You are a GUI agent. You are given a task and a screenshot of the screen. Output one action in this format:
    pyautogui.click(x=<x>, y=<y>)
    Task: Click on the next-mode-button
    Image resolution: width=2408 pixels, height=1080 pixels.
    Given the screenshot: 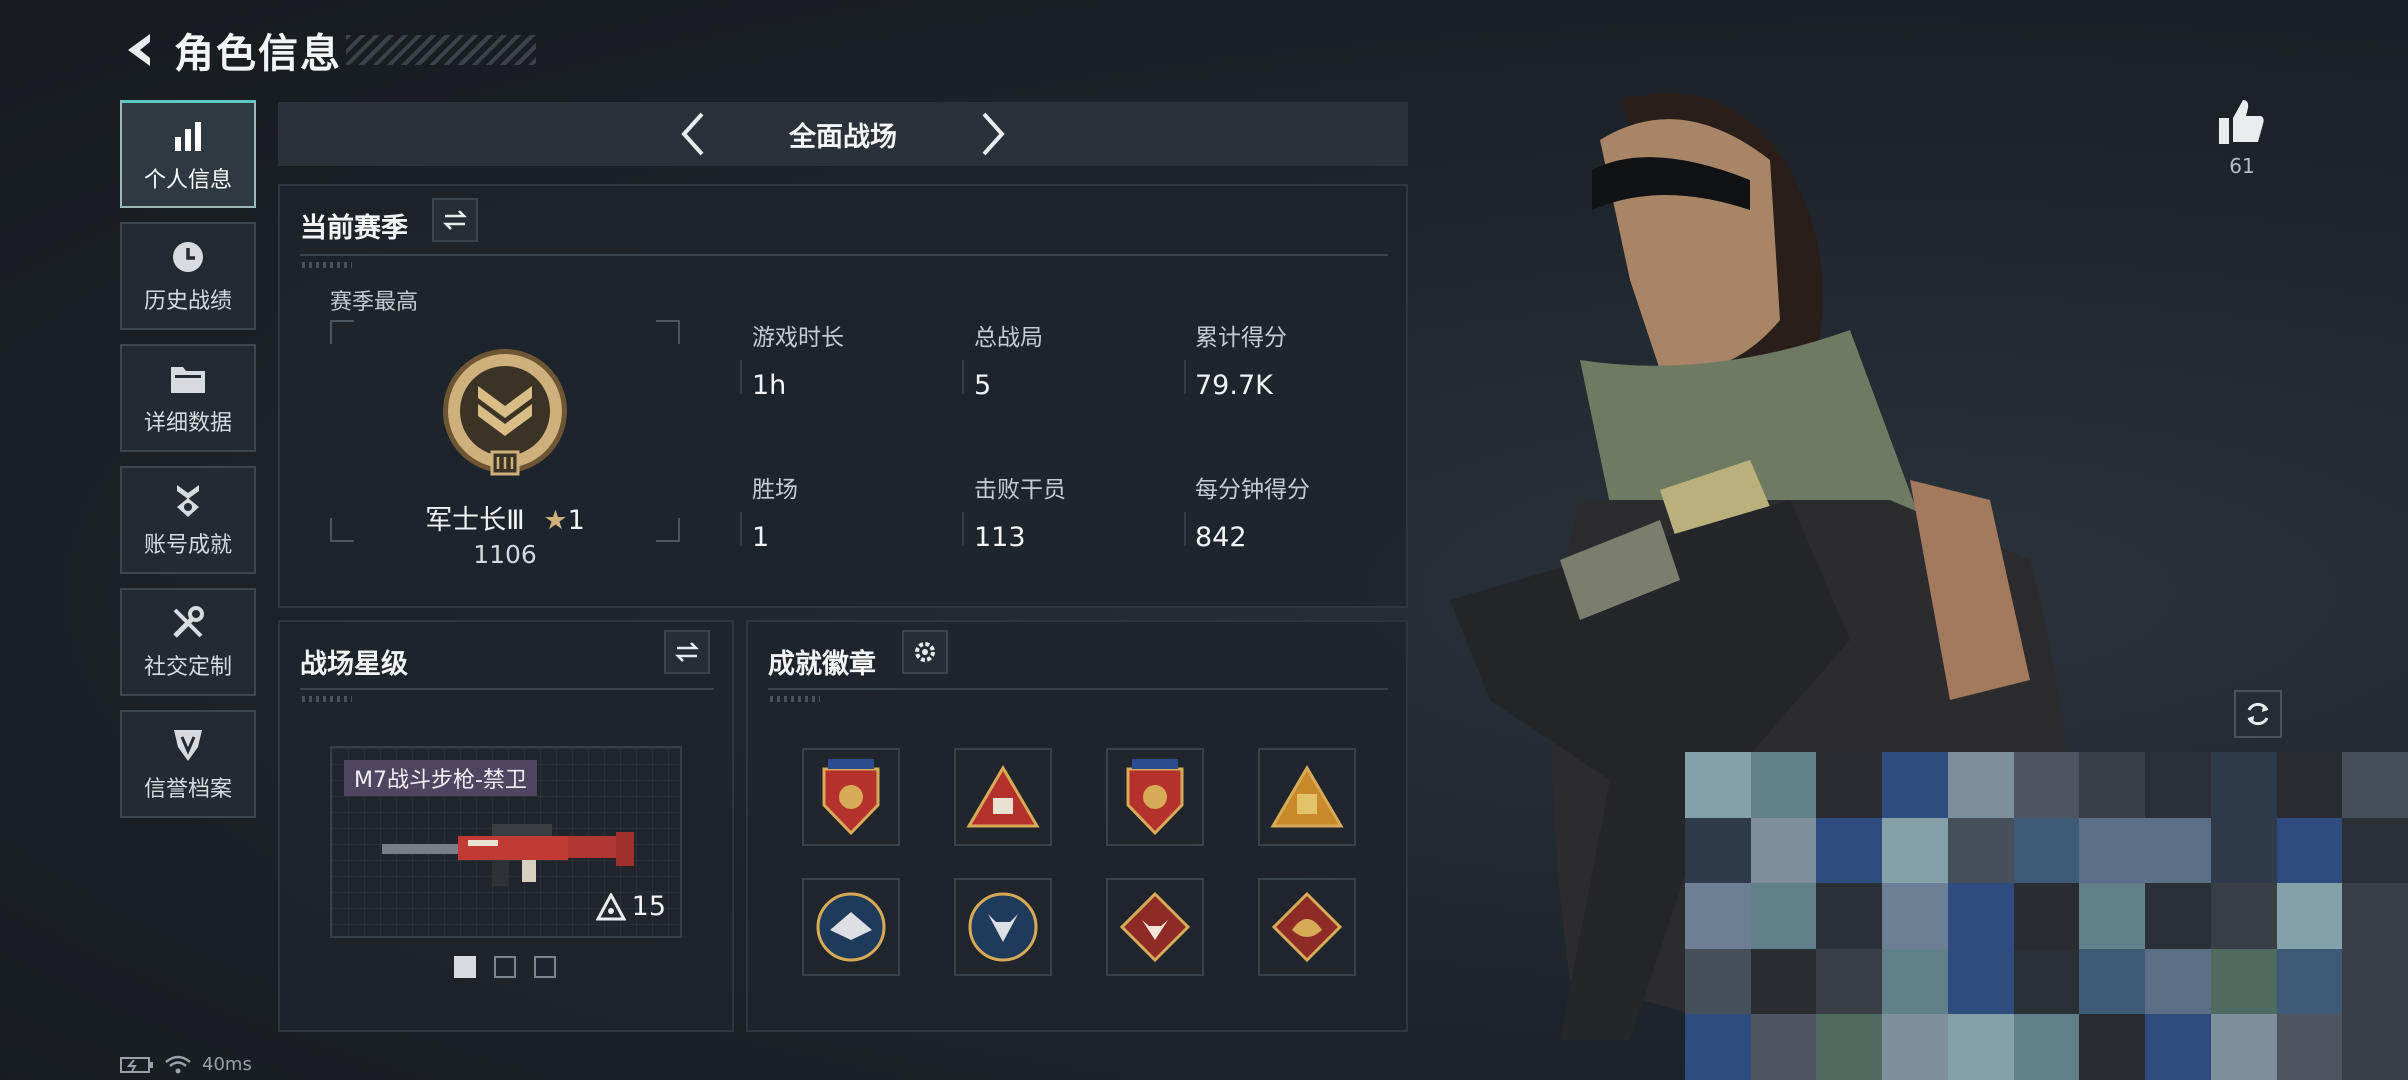 What is the action you would take?
    pyautogui.click(x=993, y=134)
    